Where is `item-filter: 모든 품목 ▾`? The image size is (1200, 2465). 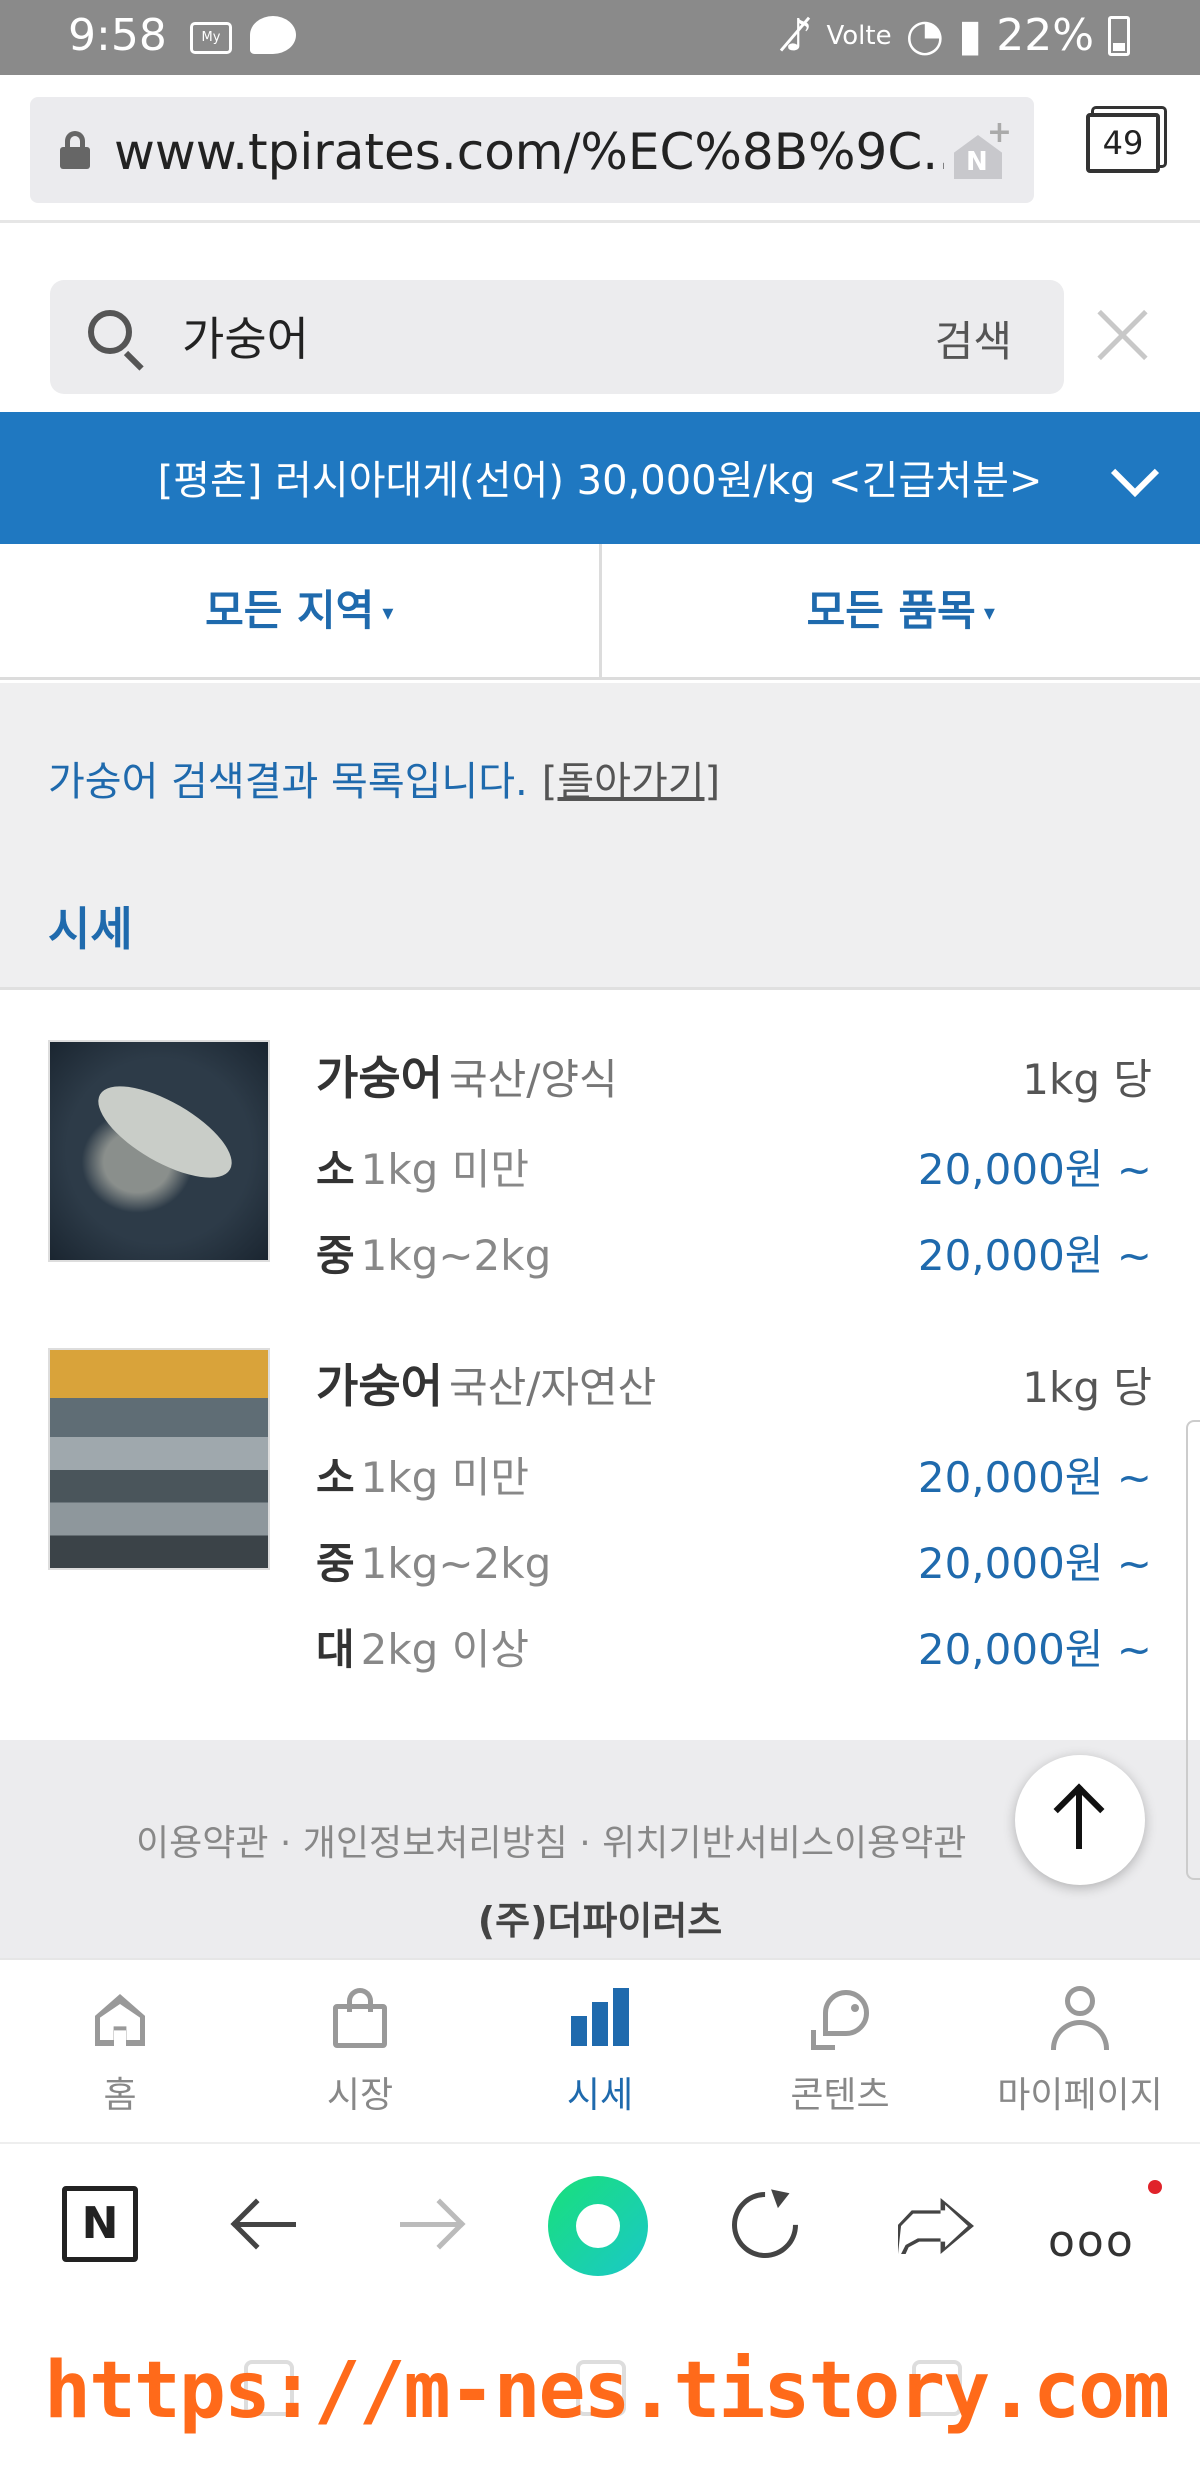 item-filter: 모든 품목 ▾ is located at coordinates (899, 610).